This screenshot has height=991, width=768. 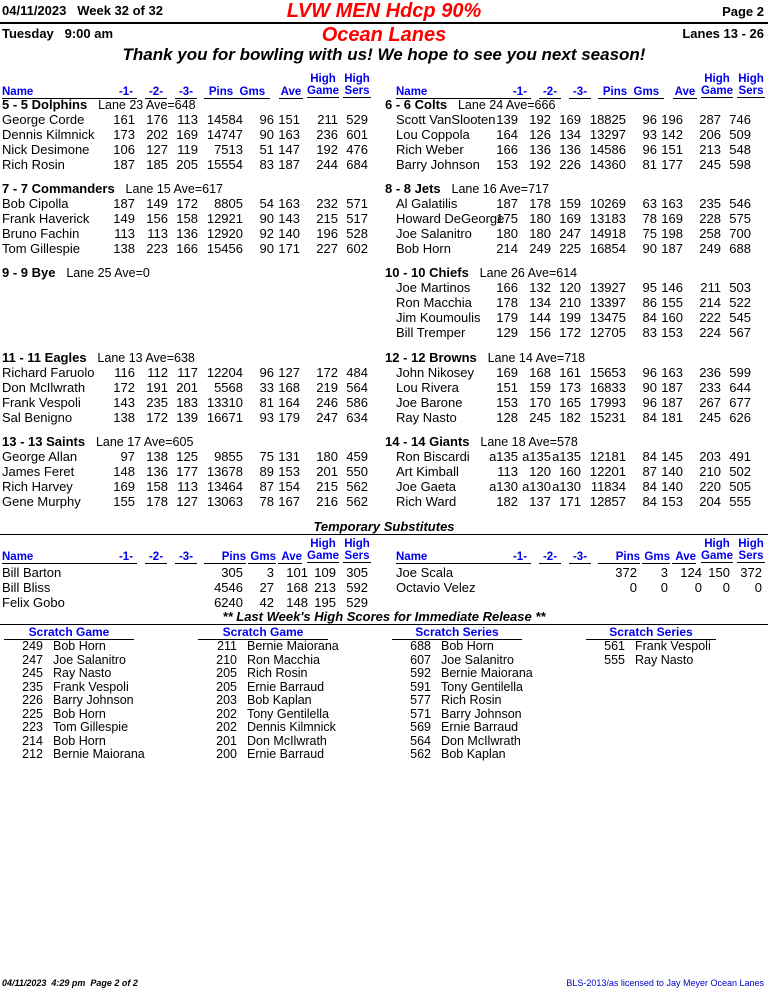 What do you see at coordinates (144, 442) in the screenshot?
I see `team-lane-average: Lane 17 Ave=605` at bounding box center [144, 442].